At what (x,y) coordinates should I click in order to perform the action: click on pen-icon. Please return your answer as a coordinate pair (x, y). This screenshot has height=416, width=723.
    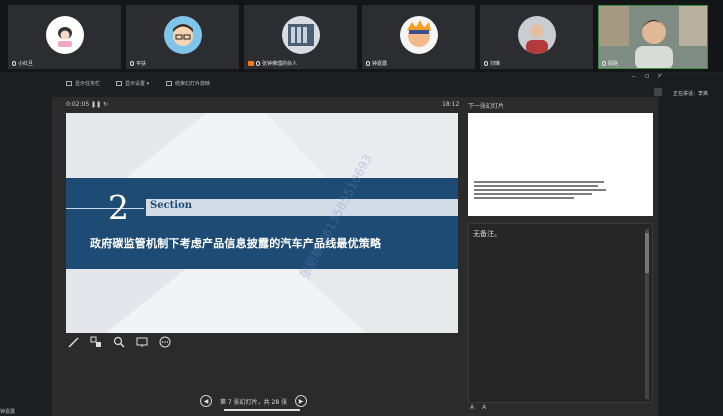
    Looking at the image, I should click on (72, 341).